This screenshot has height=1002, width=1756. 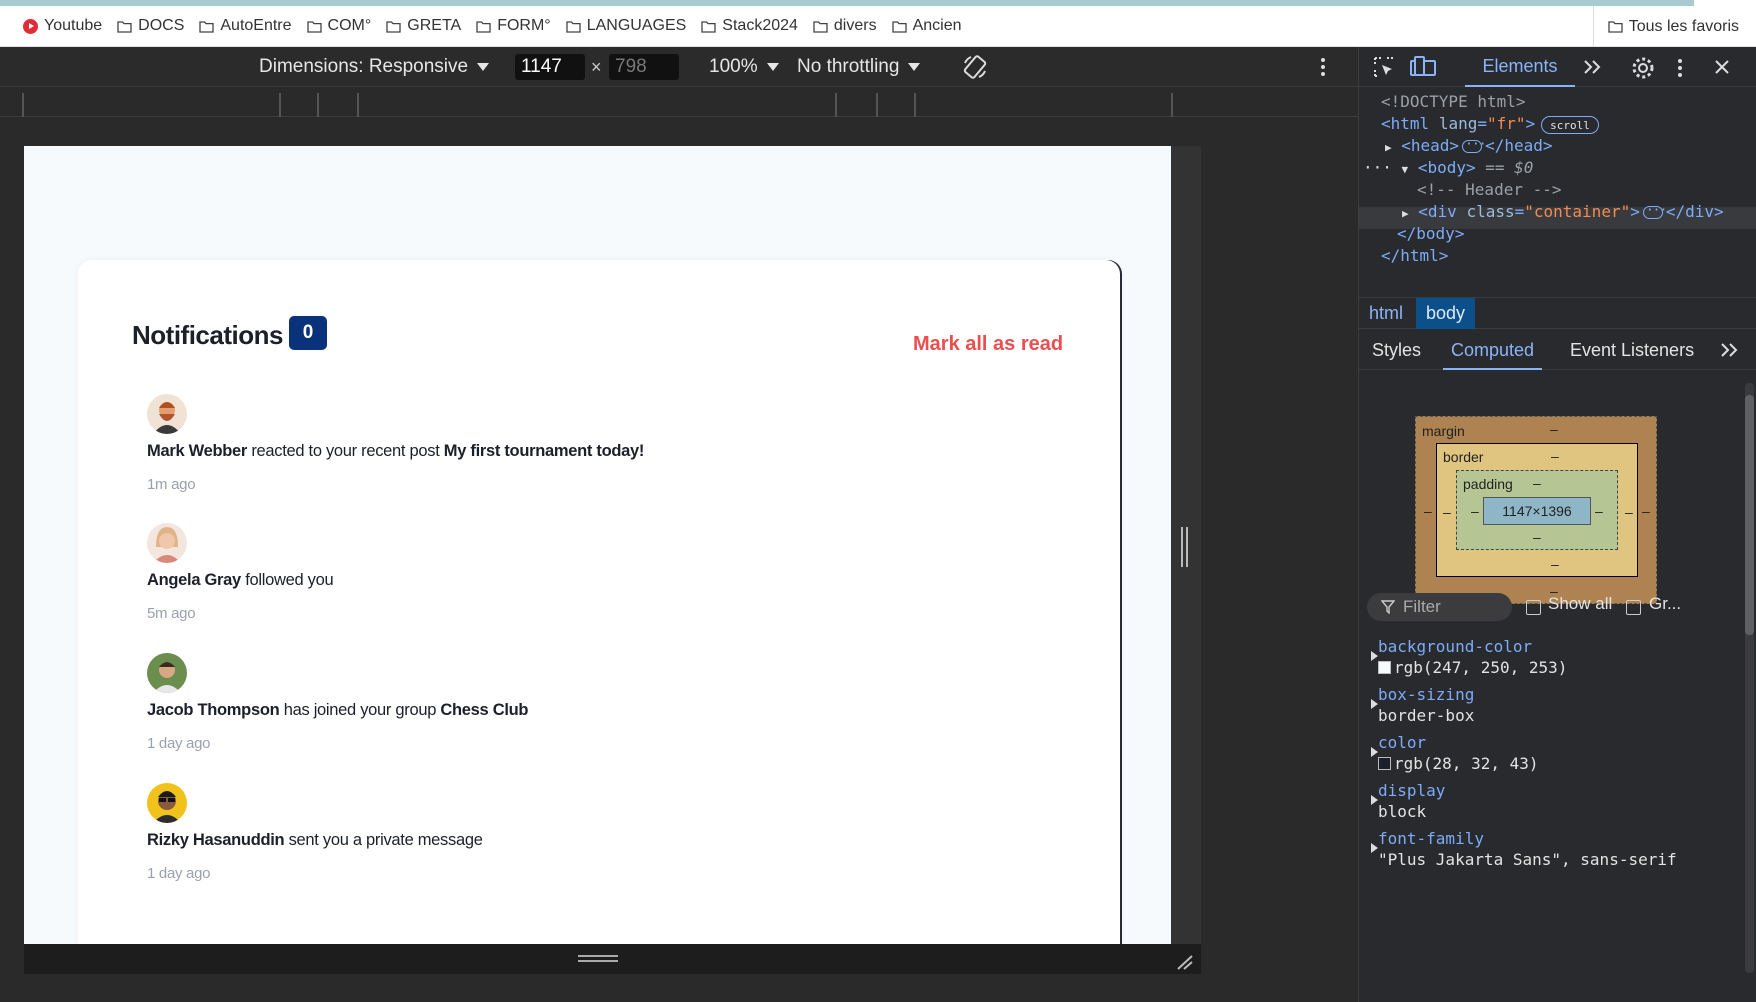 I want to click on show-all-label: Show all, so click(x=1580, y=603).